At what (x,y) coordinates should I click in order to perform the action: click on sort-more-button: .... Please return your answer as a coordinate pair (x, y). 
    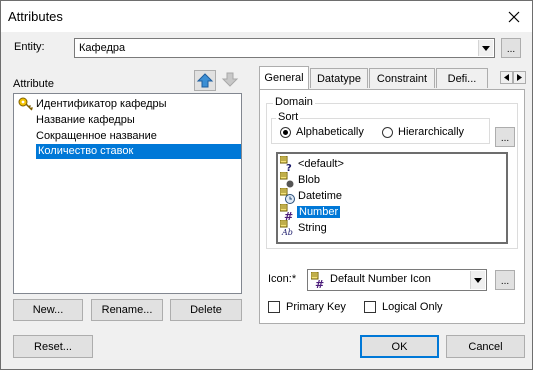
    Looking at the image, I should click on (505, 137).